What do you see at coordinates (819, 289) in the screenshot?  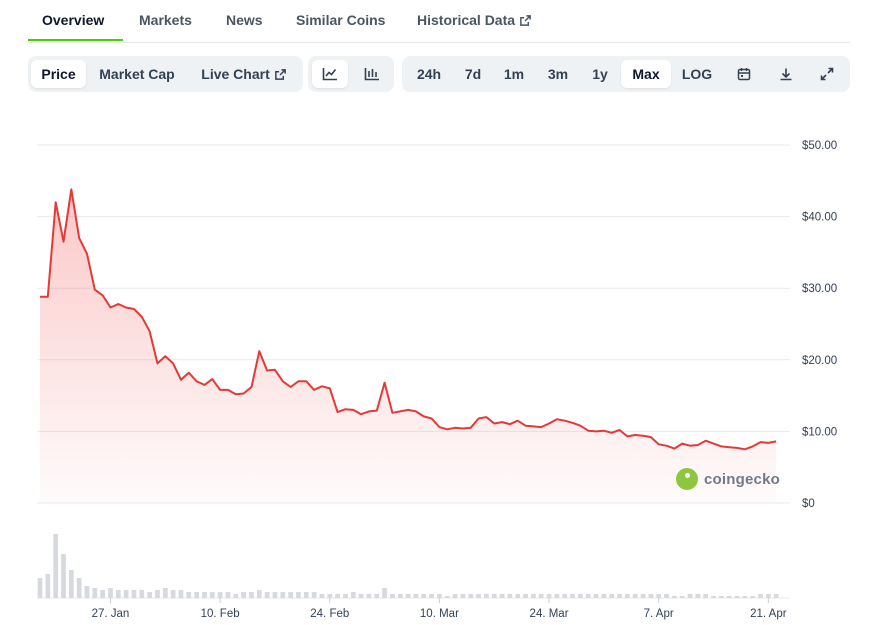 I see `y-tick-label: $30.00` at bounding box center [819, 289].